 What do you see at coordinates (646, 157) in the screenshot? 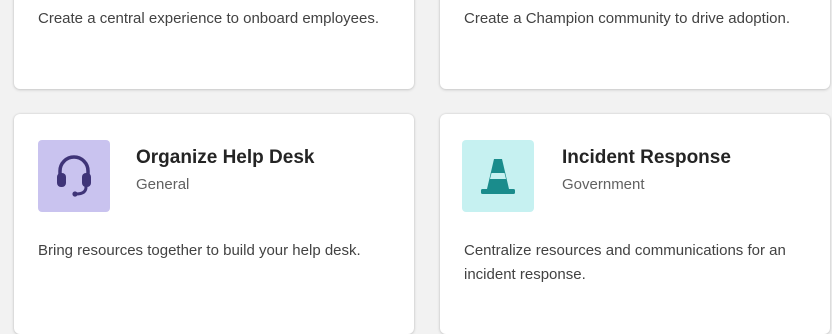
I see `card-title: Incident Response` at bounding box center [646, 157].